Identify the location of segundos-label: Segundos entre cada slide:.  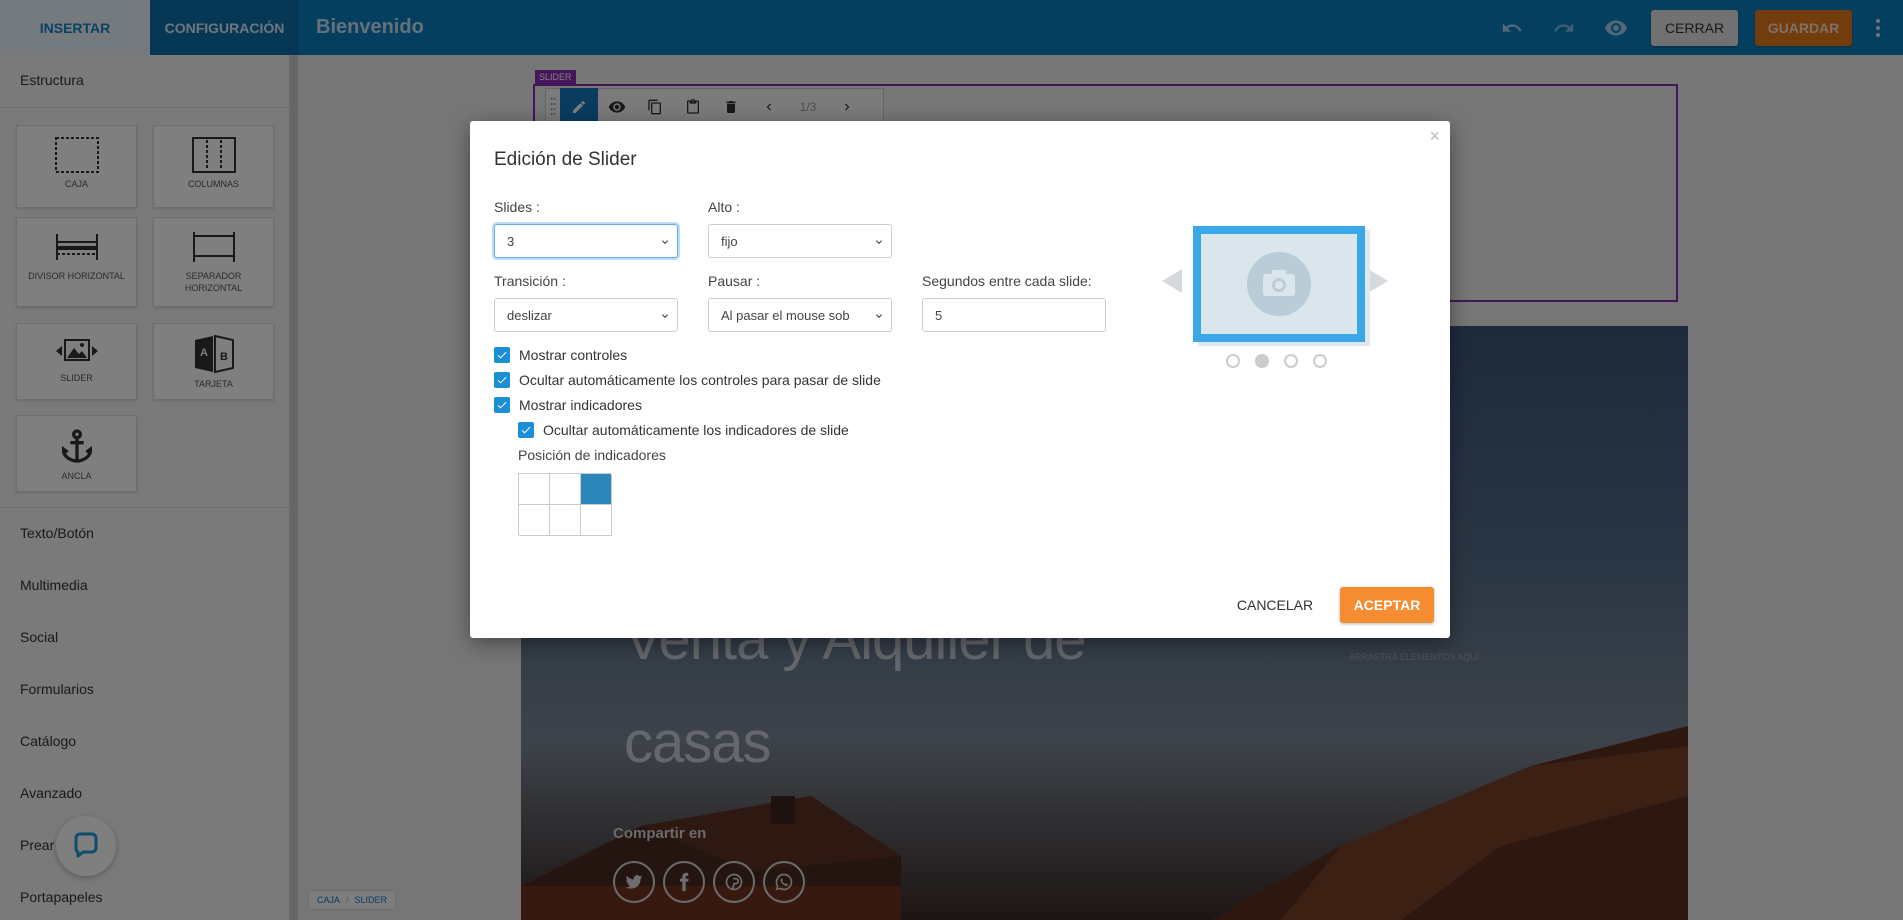
(1007, 281).